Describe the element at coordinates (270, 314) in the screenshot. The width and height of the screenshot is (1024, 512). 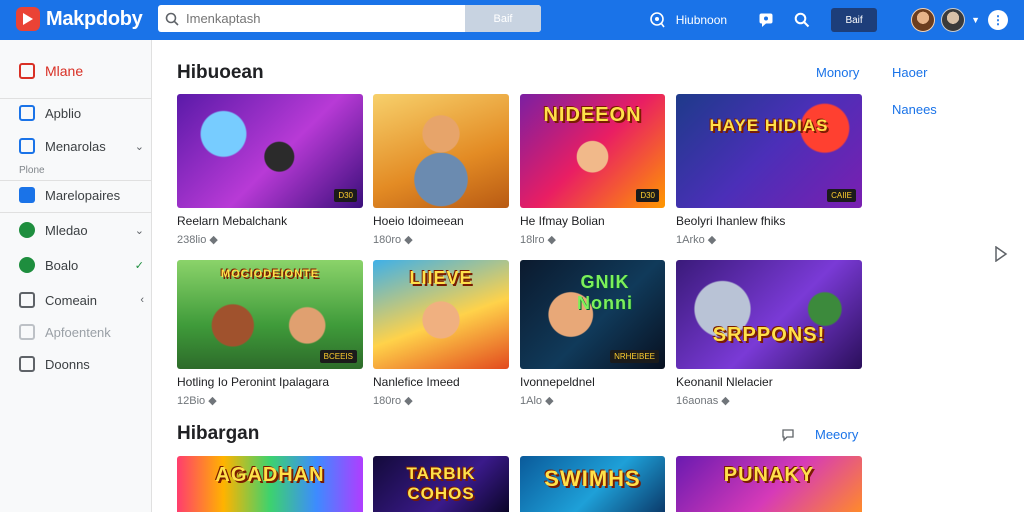
I see `app-thumbnail: MOCIODEIONTE BCEEIS` at that location.